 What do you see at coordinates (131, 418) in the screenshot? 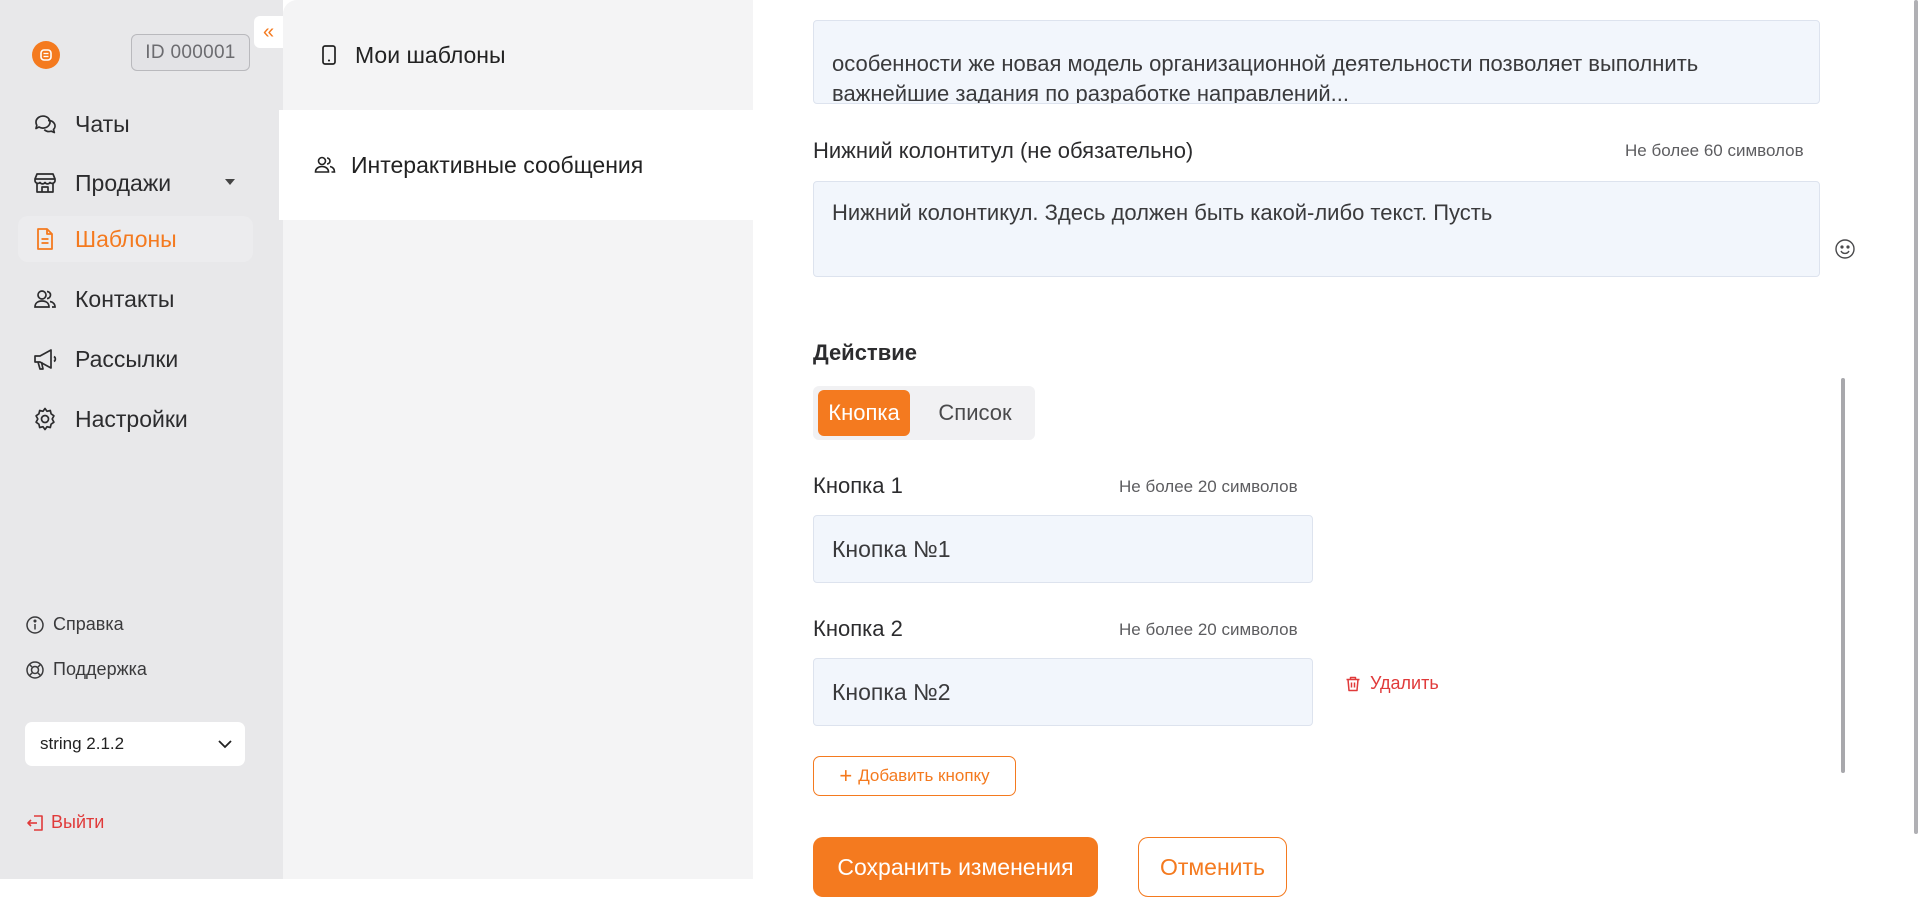
I see `nav-label-settings: Настройки` at bounding box center [131, 418].